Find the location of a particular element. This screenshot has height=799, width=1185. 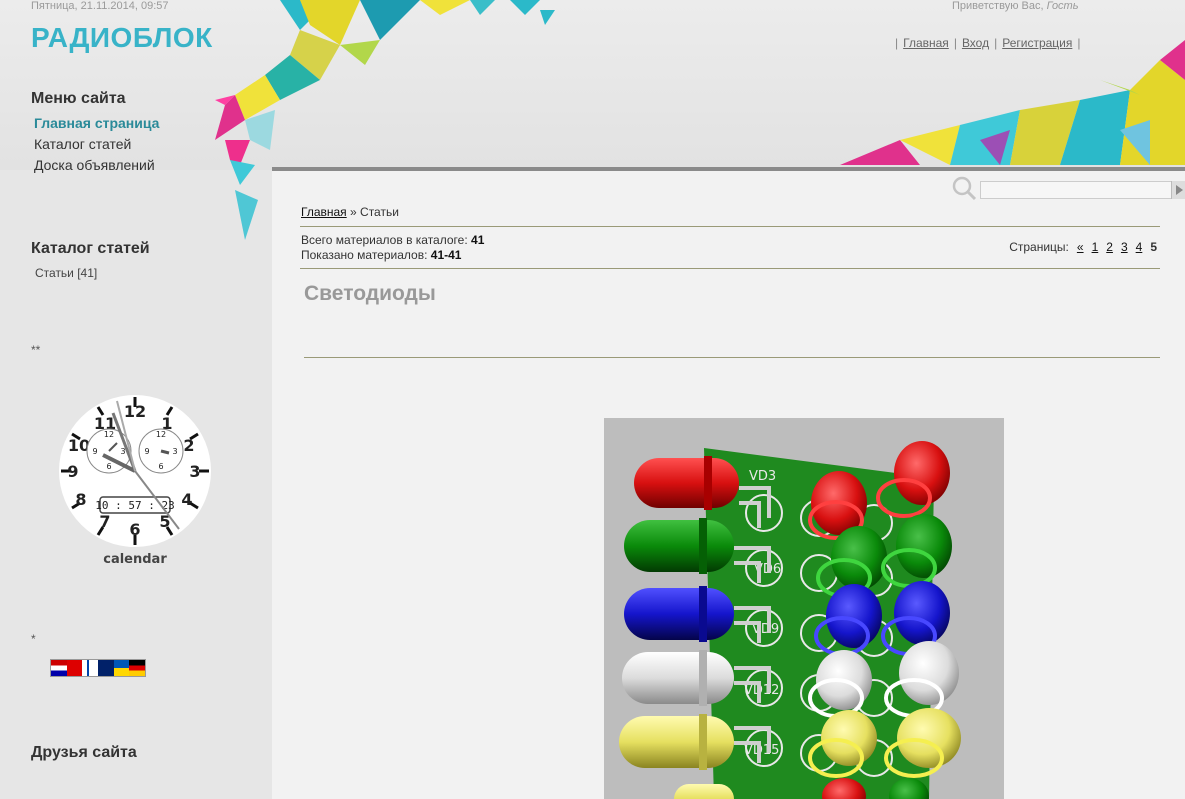

clock-digital-time: 10 : 57 : 23 is located at coordinates (134, 505).